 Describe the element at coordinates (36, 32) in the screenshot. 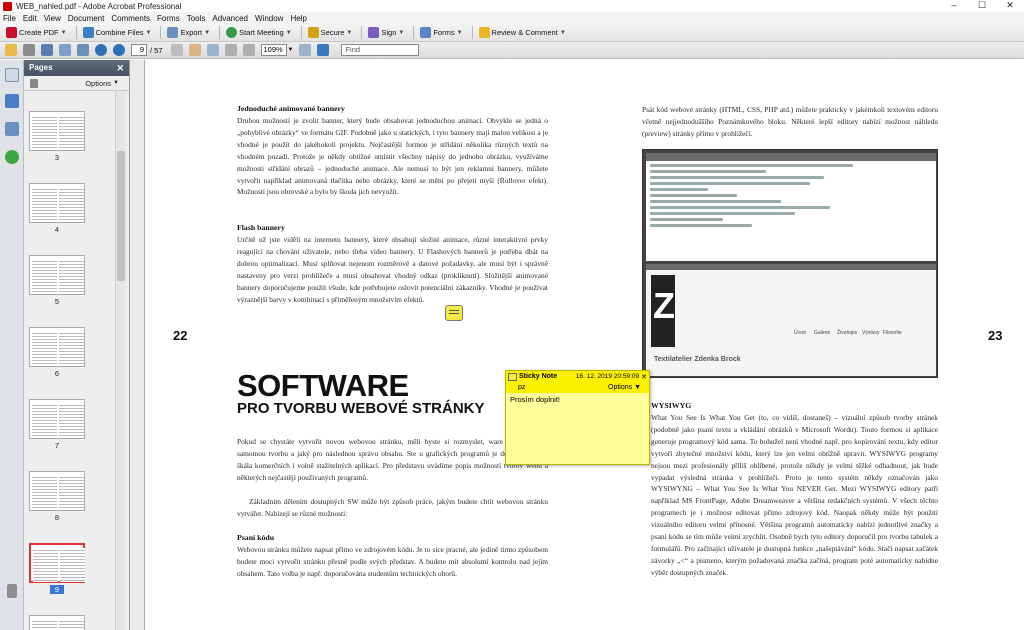

I see `create-pdf-button: Create PDF ▼` at that location.